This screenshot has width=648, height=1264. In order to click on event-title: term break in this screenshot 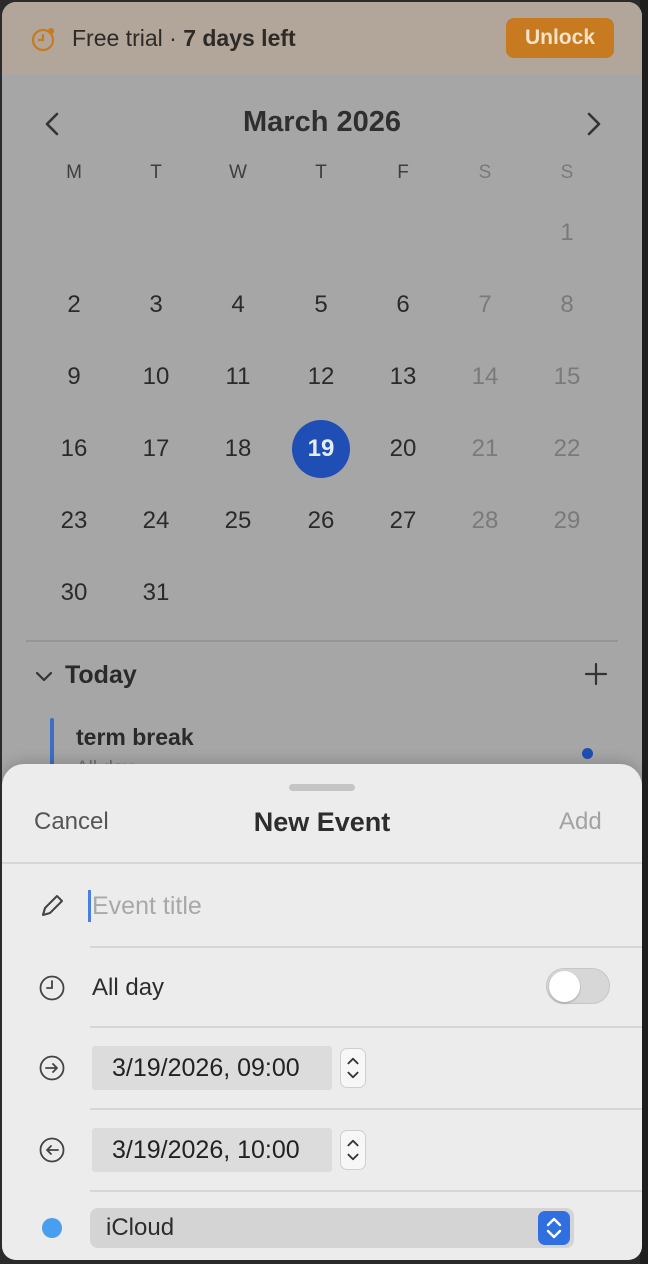, I will do `click(135, 737)`.